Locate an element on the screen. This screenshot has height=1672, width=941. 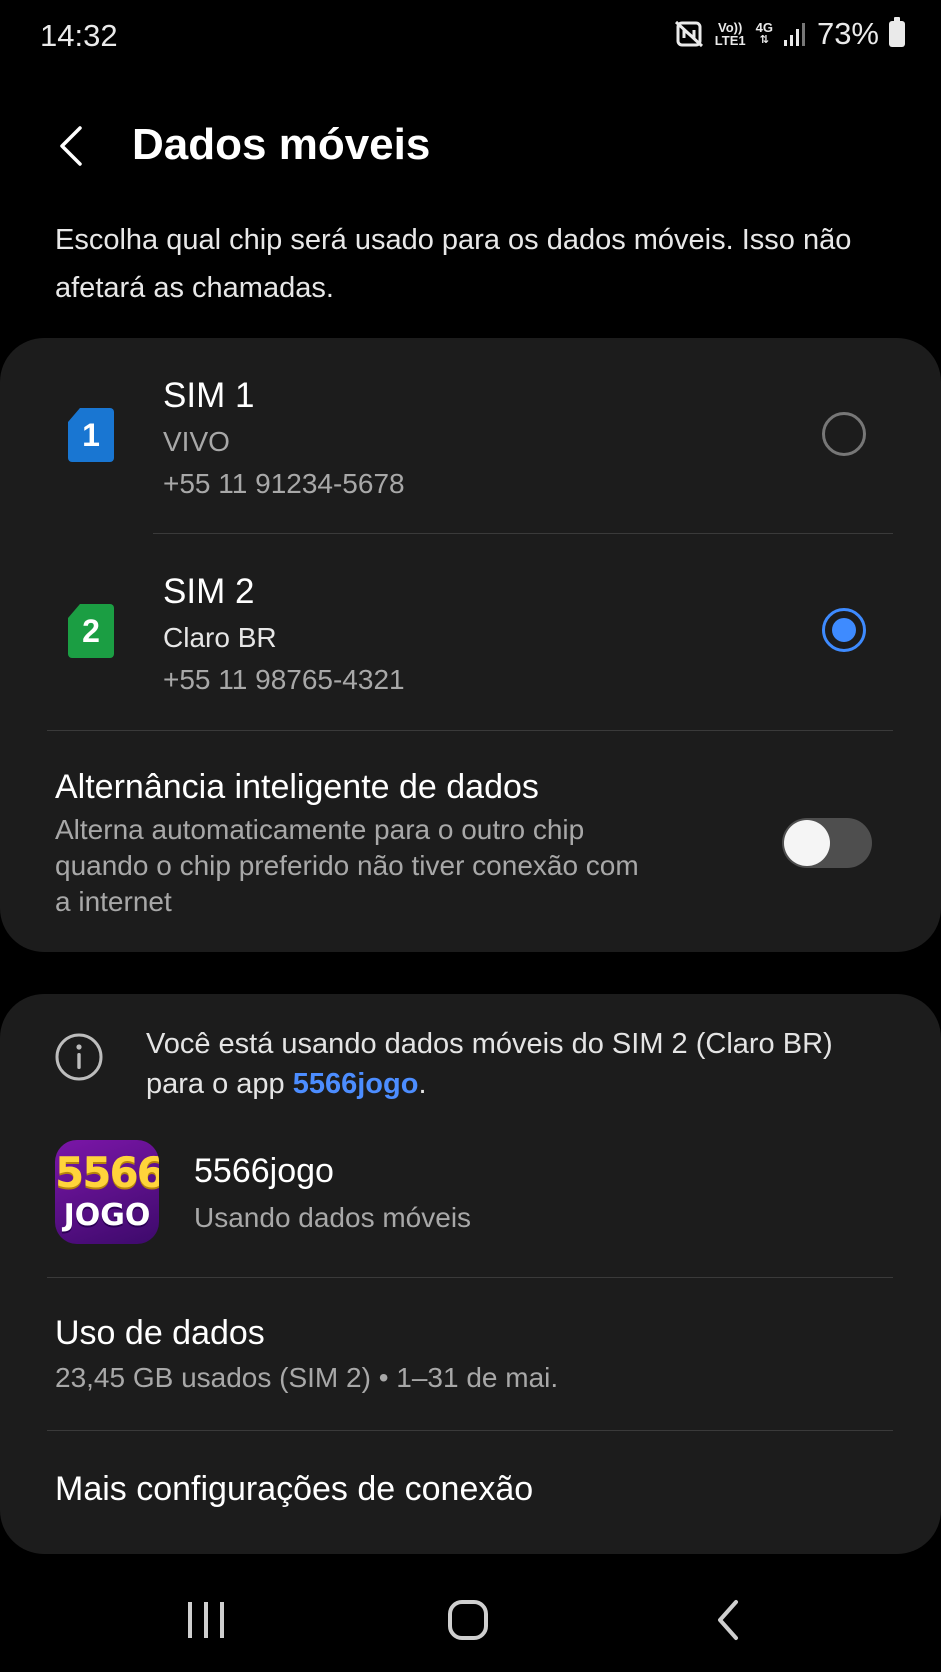
4g-data-icon: 4G ⇅ is located at coordinates (764, 33).